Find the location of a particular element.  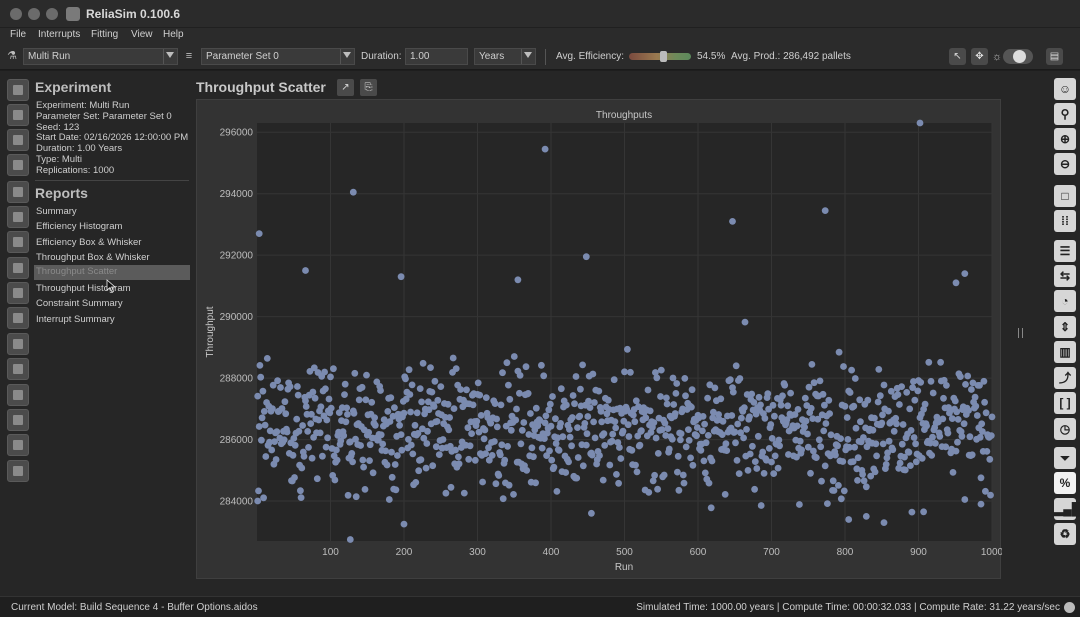

chat-button: ▤ is located at coordinates (1054, 56).